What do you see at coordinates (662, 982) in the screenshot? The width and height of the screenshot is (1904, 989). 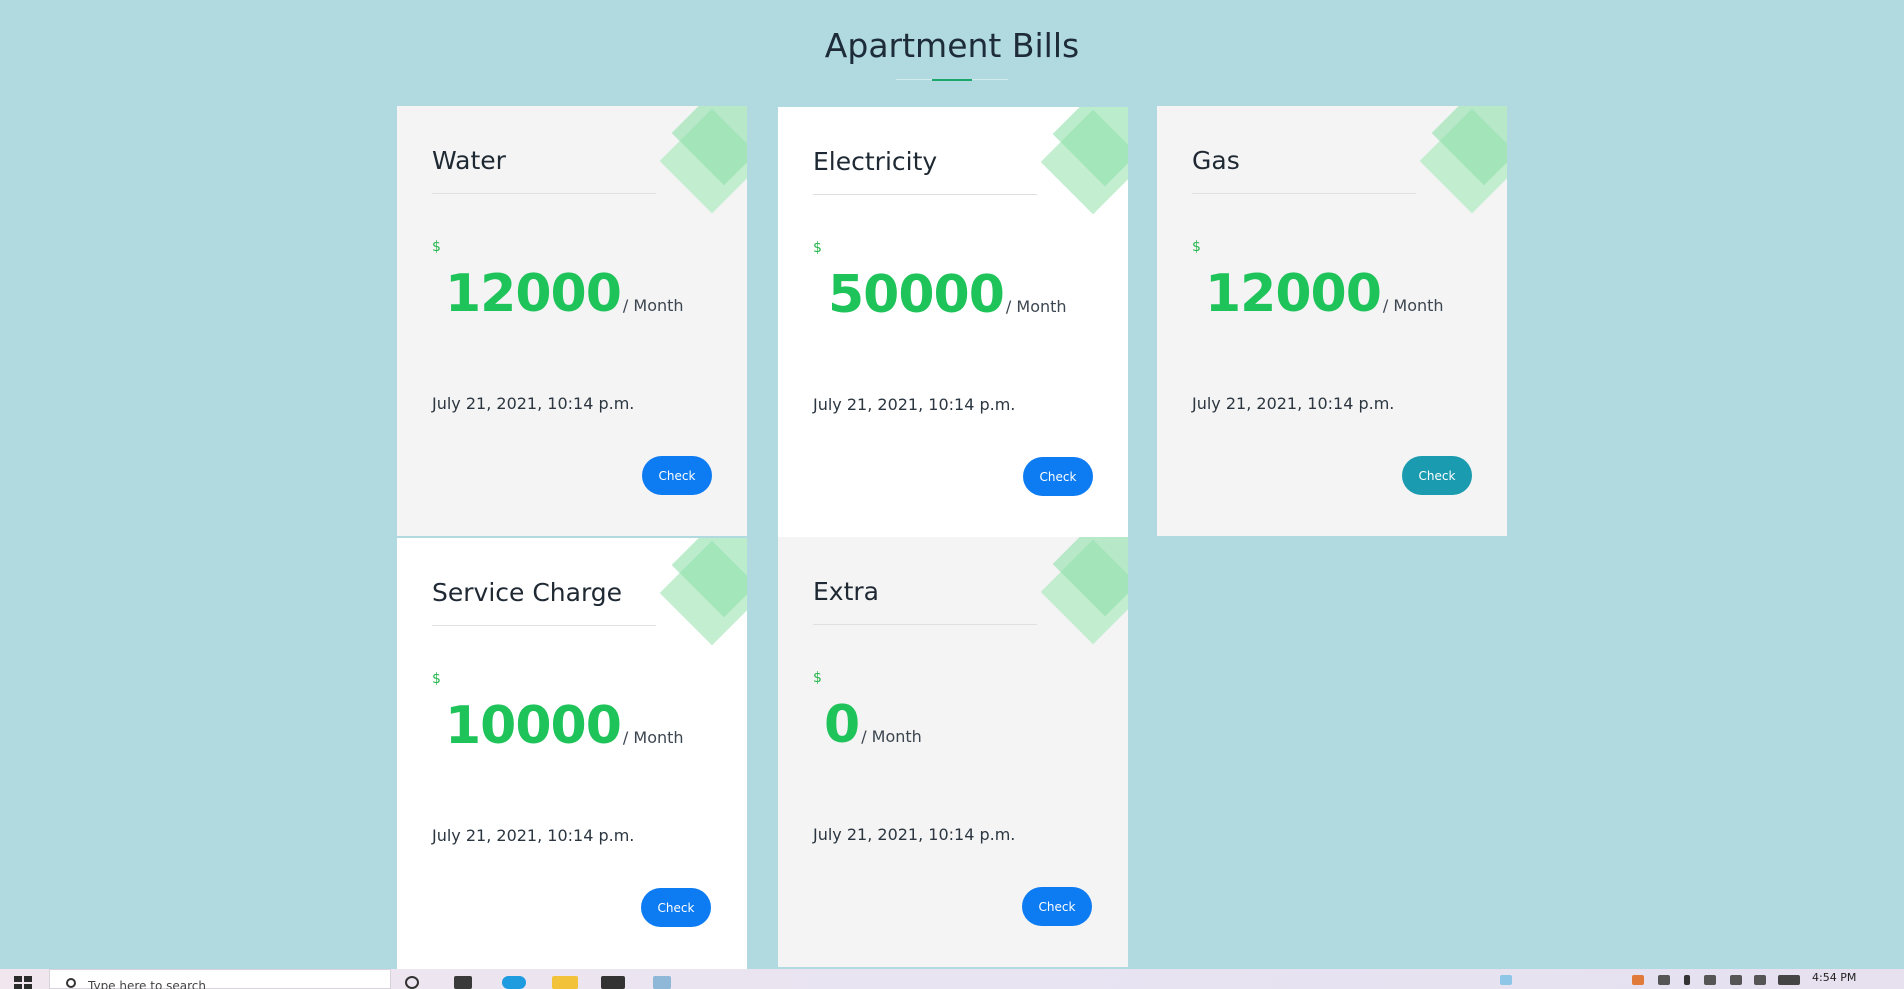 I see `app-icon` at bounding box center [662, 982].